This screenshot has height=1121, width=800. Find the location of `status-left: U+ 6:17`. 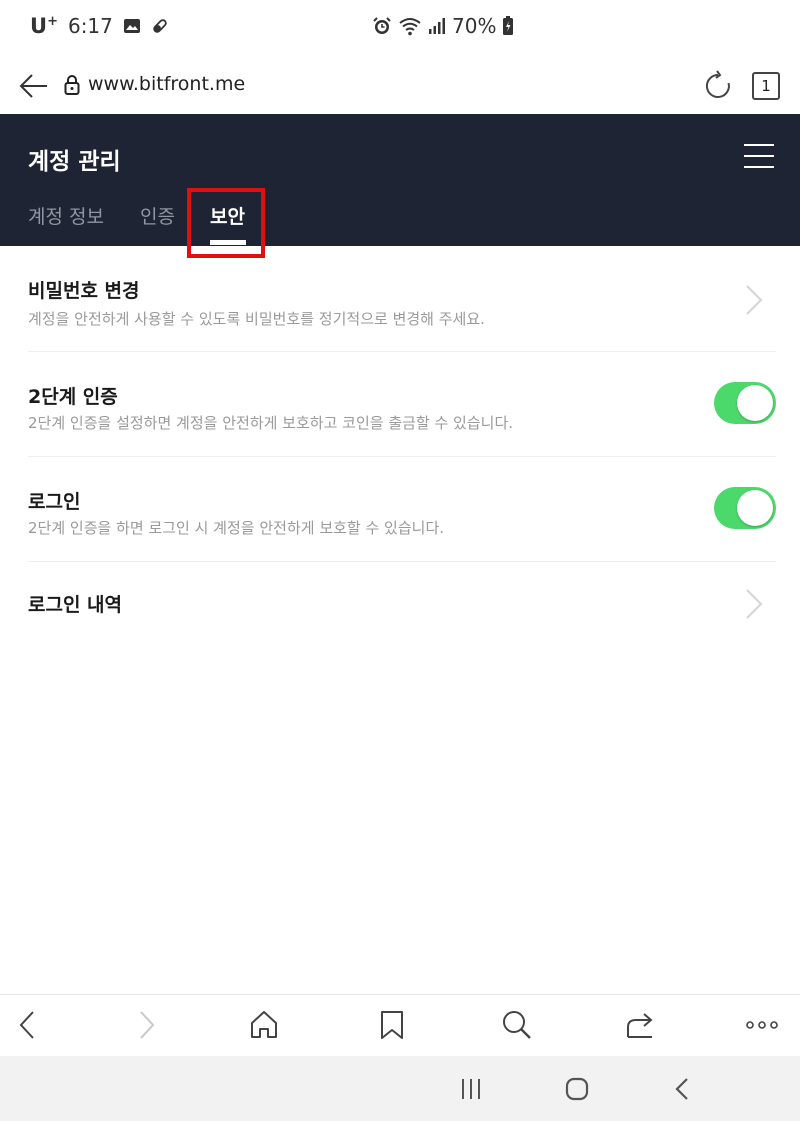

status-left: U+ 6:17 is located at coordinates (99, 26).